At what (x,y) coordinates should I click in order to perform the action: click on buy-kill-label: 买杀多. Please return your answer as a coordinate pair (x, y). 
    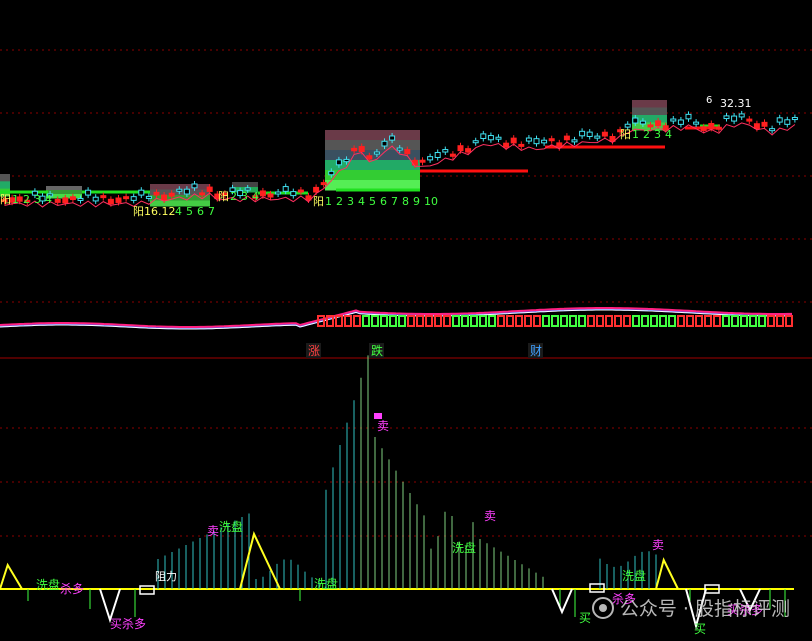
    Looking at the image, I should click on (128, 623).